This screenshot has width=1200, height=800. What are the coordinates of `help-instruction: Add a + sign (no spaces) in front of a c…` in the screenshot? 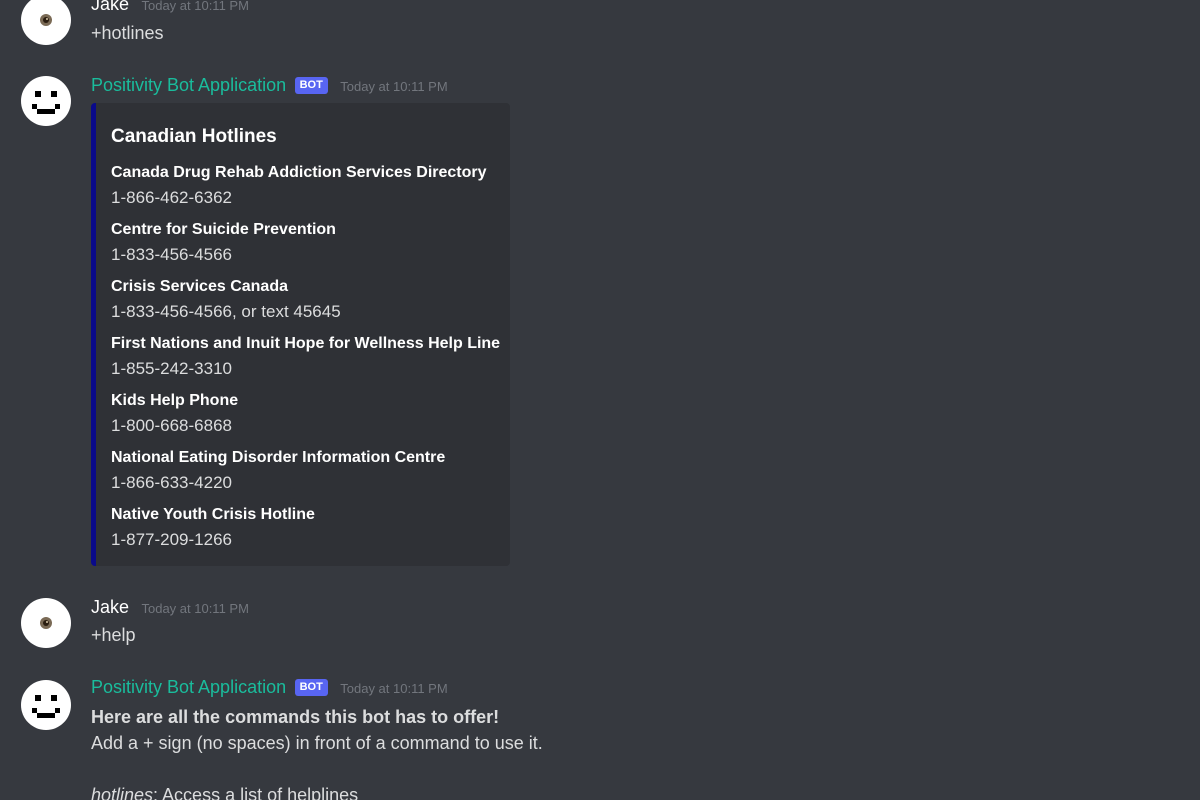 It's located at (317, 743).